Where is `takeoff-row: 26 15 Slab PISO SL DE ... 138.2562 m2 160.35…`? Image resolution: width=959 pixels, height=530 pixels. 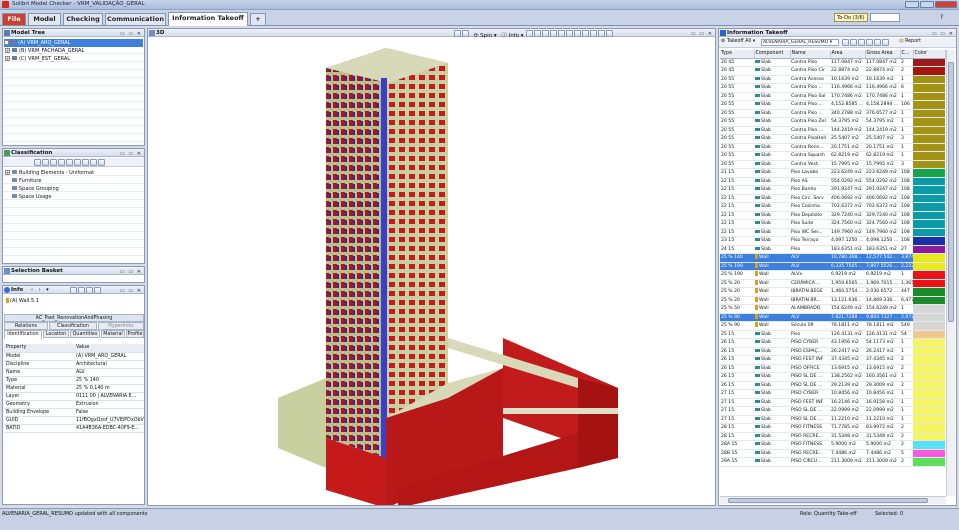
takeoff-row: 26 15 Slab PISO SL DE ... 138.2562 m2 160.35… is located at coordinates (832, 377).